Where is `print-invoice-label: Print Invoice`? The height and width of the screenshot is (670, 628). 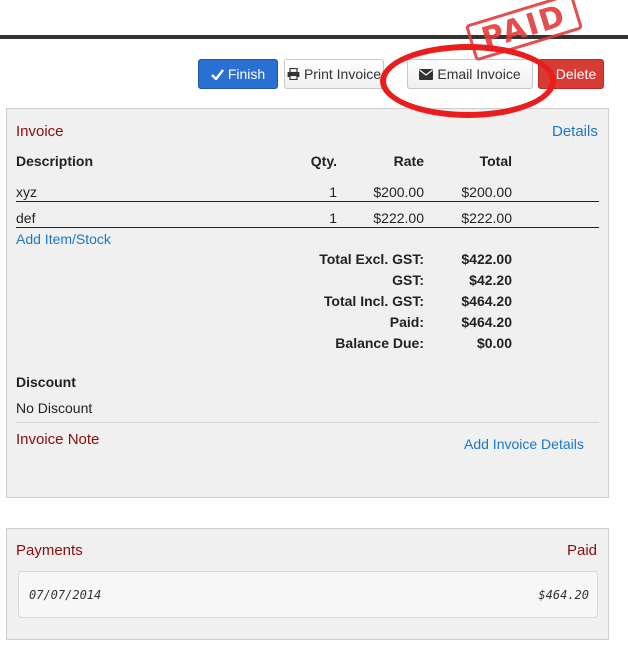 print-invoice-label: Print Invoice is located at coordinates (342, 74).